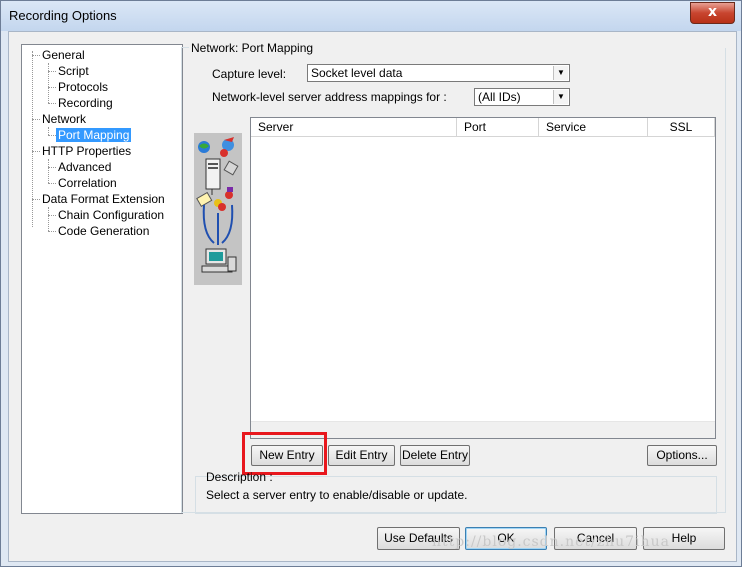 This screenshot has height=567, width=742. Describe the element at coordinates (522, 97) in the screenshot. I see `mapping-id-select: (All IDs) ▼` at that location.